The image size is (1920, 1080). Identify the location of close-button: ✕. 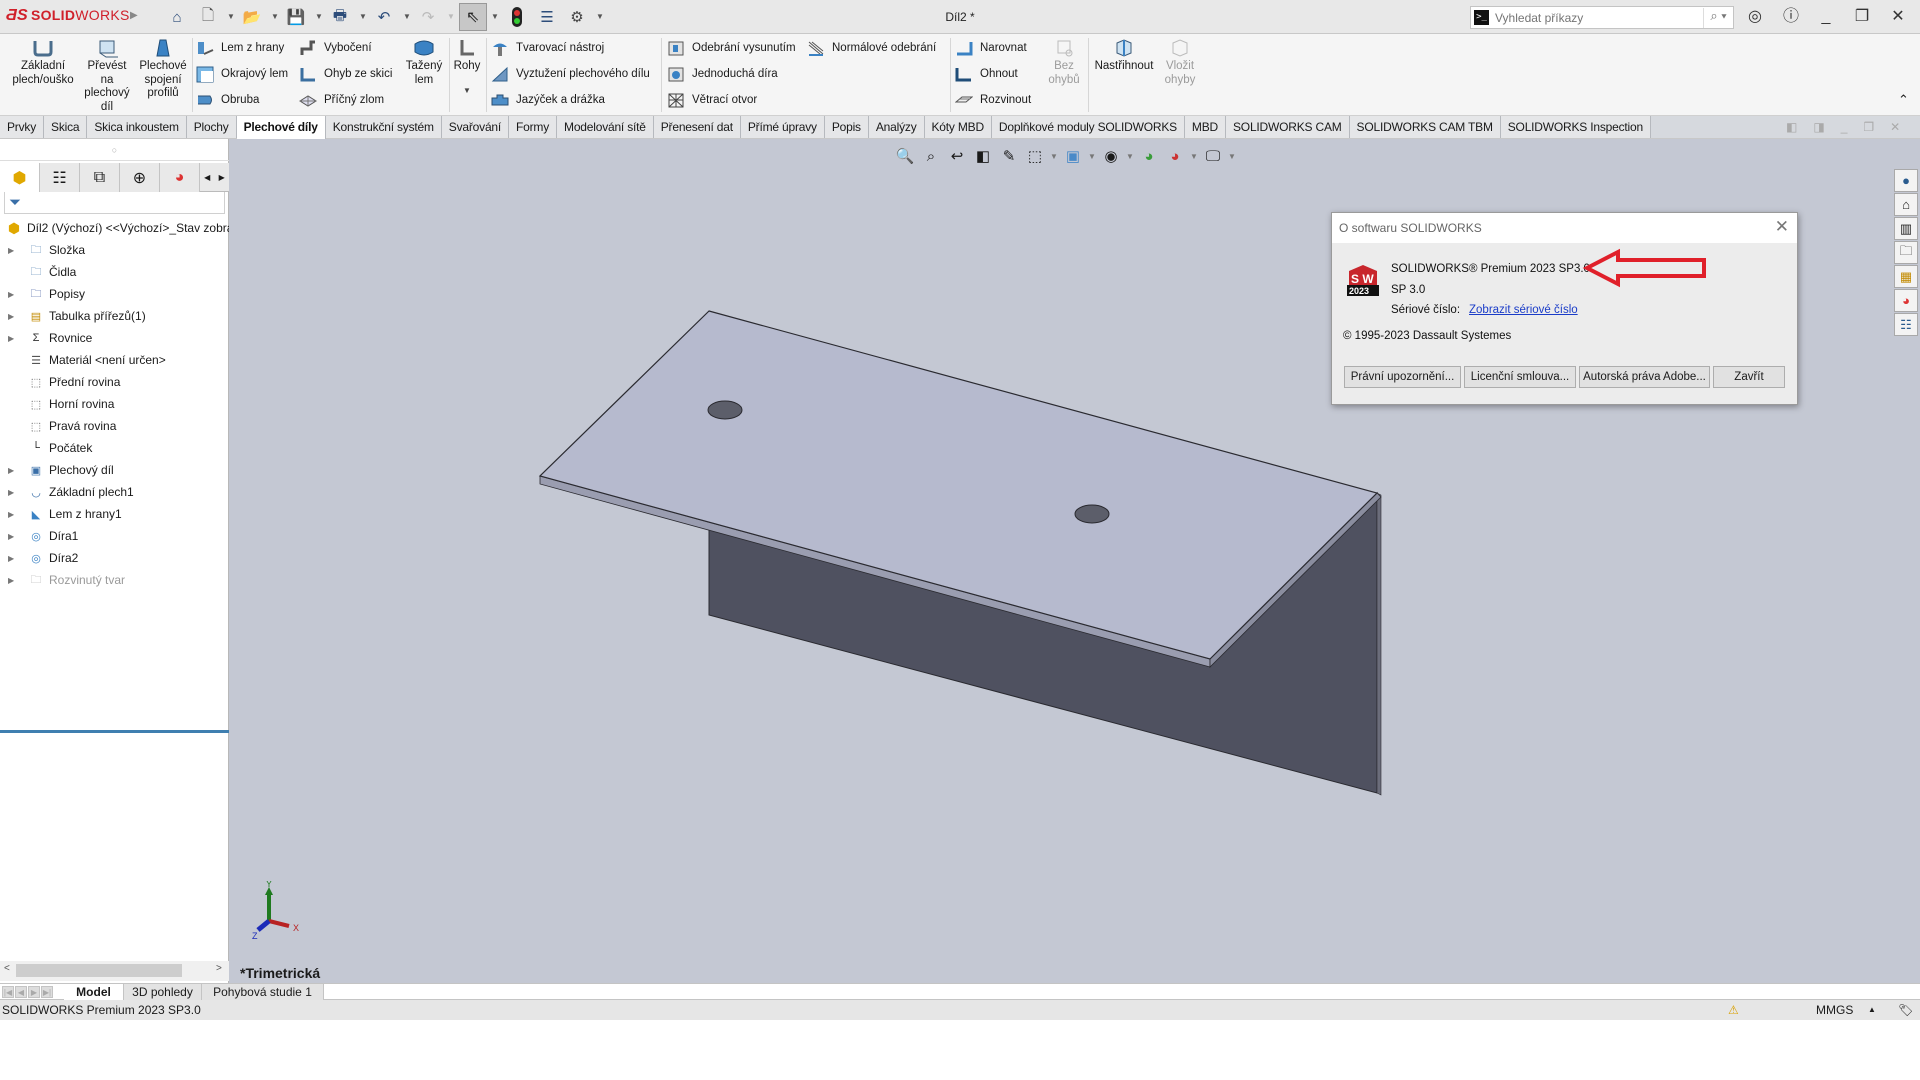
(1898, 17).